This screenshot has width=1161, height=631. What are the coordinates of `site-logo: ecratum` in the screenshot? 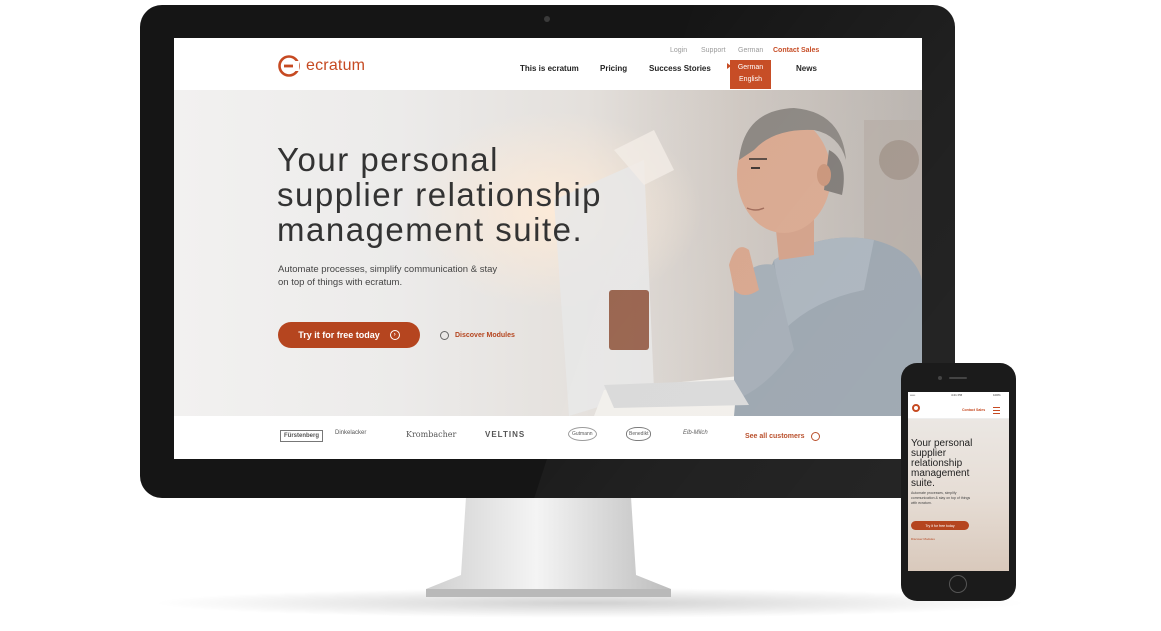 It's located at (321, 66).